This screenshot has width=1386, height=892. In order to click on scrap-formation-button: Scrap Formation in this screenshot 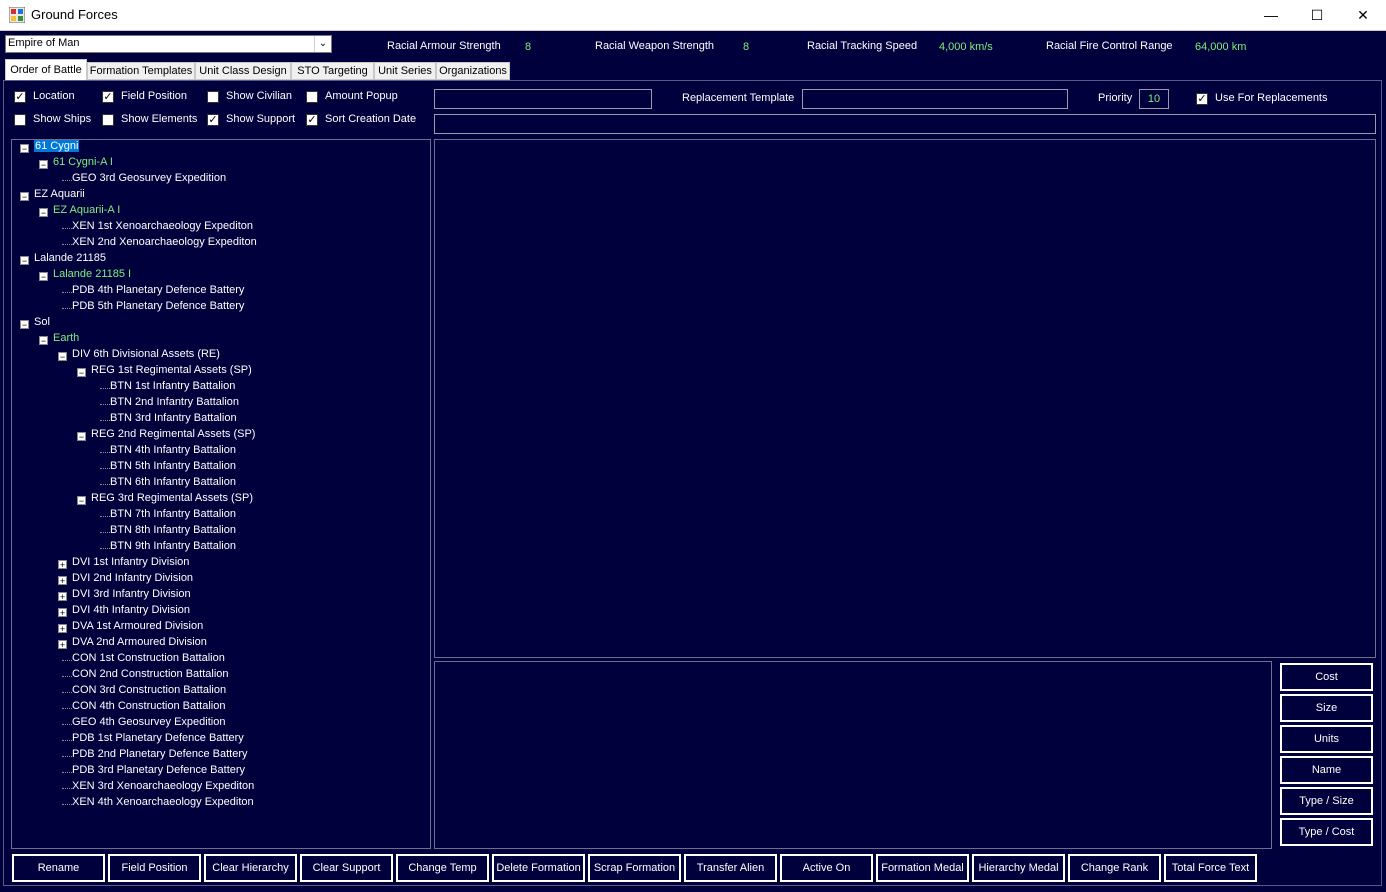, I will do `click(634, 868)`.